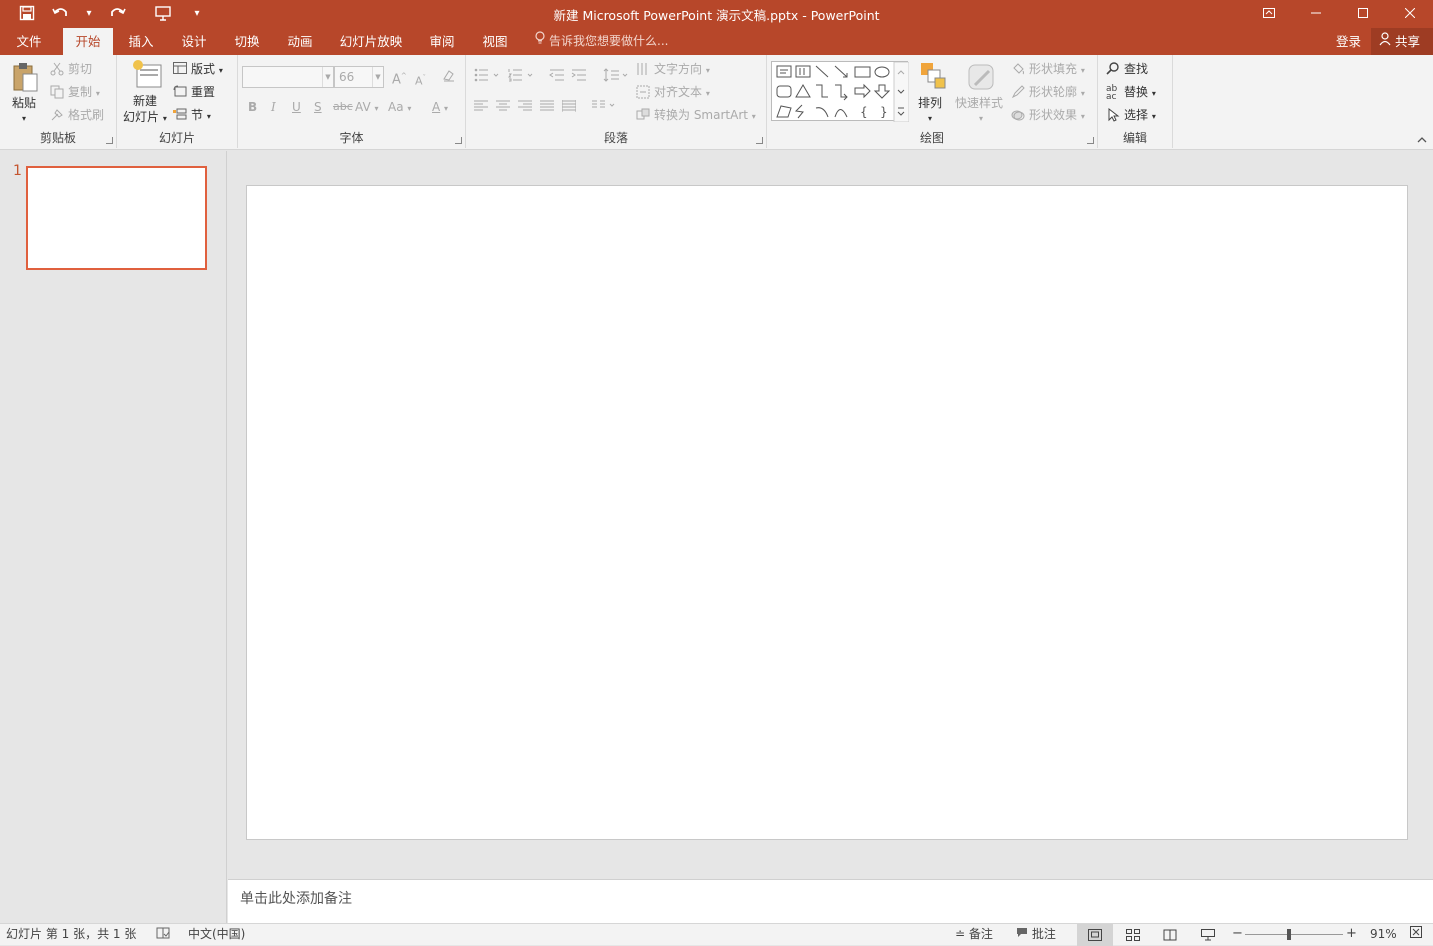 This screenshot has width=1433, height=946. I want to click on reading-view-button, so click(1170, 935).